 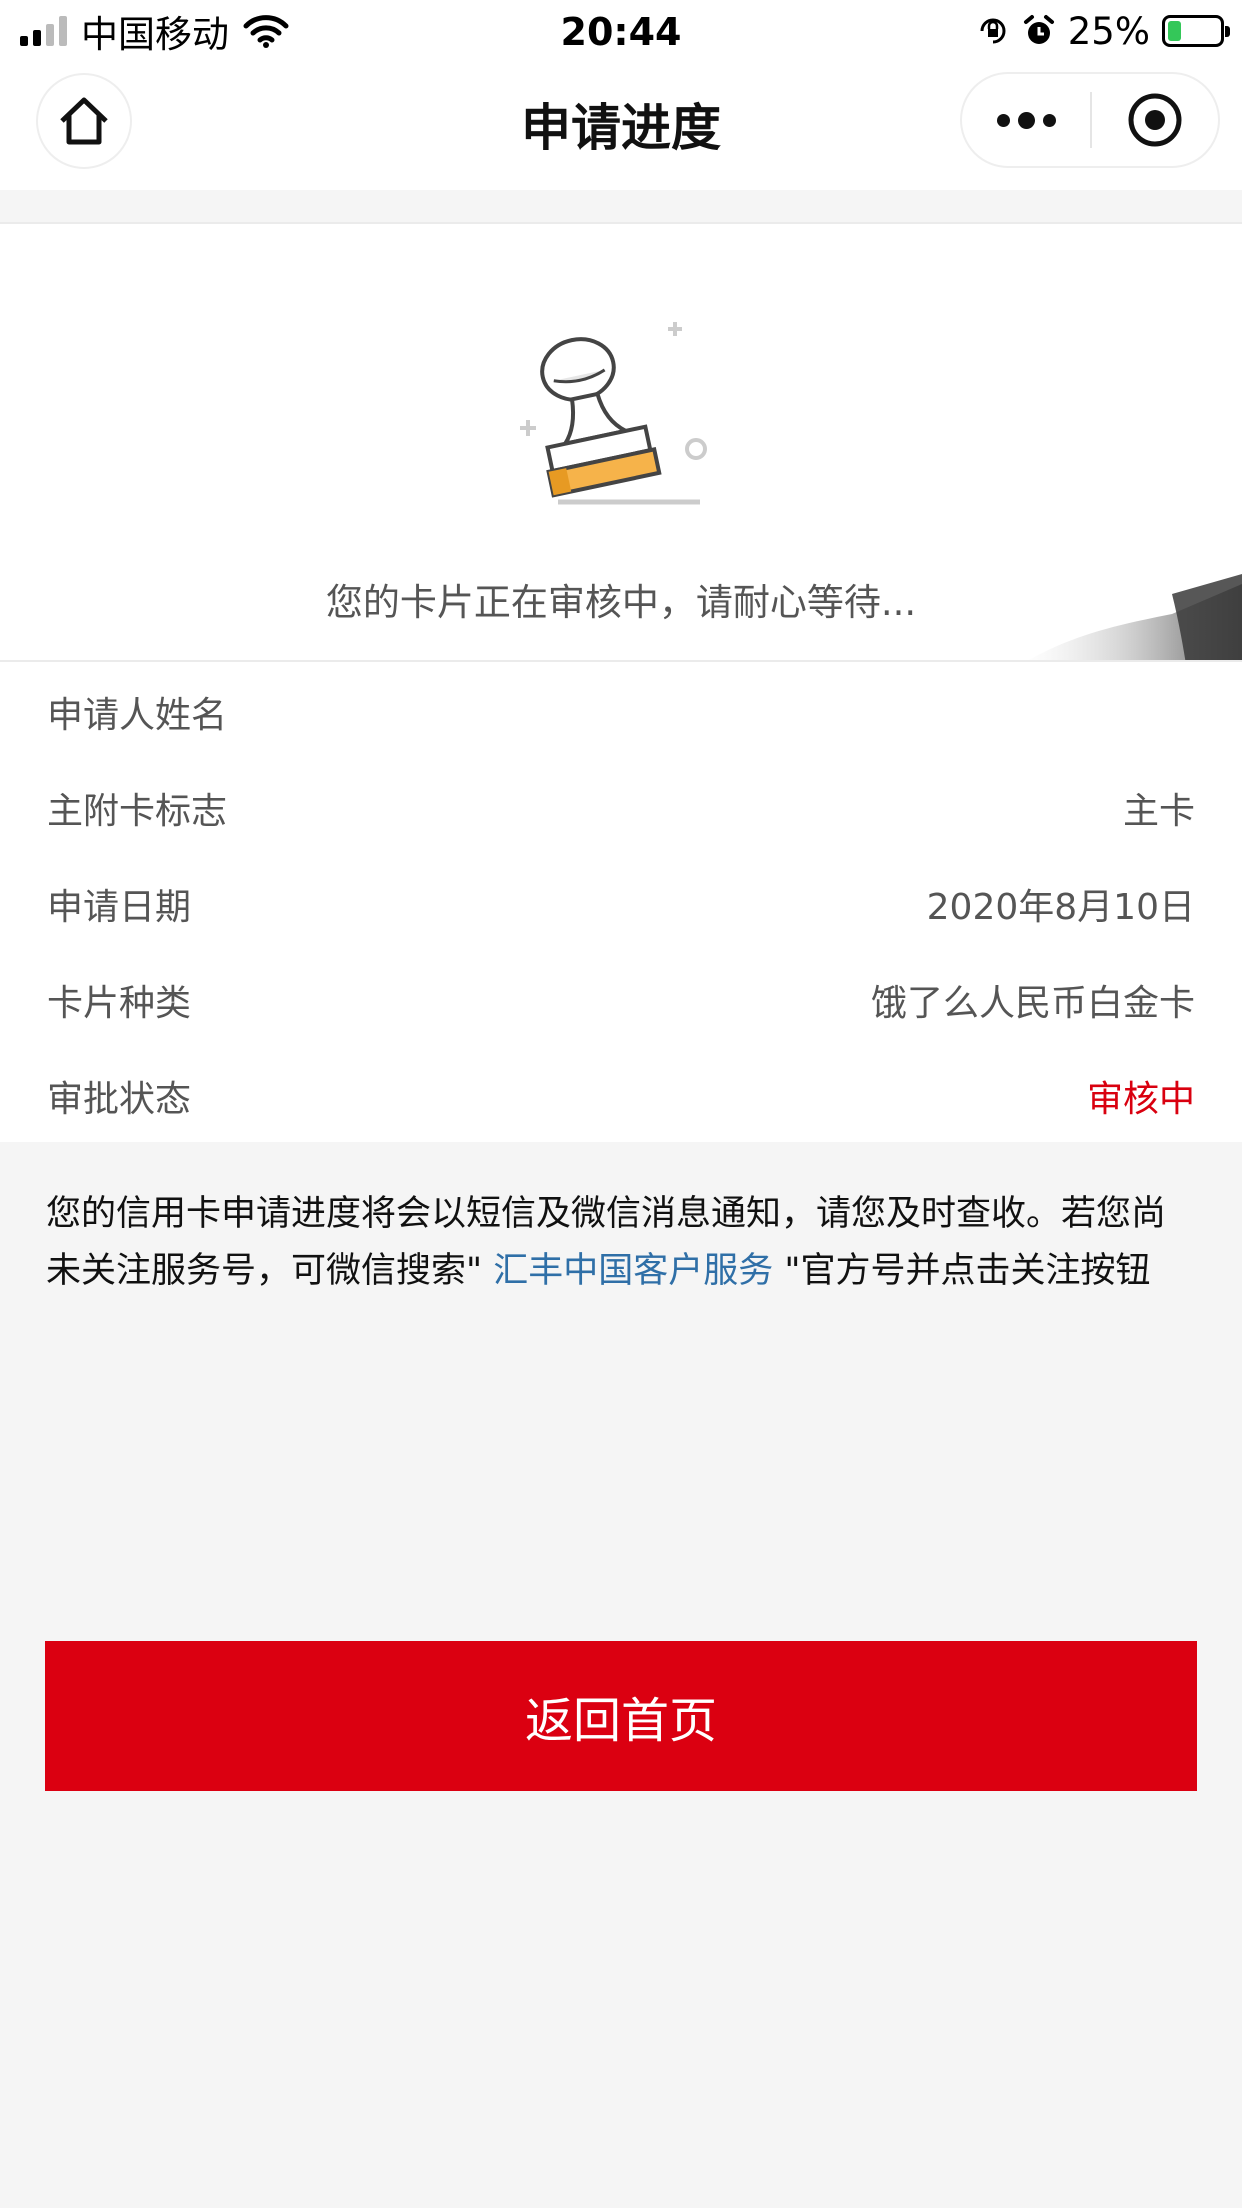 I want to click on detail-label: 卡片种类, so click(x=119, y=1003).